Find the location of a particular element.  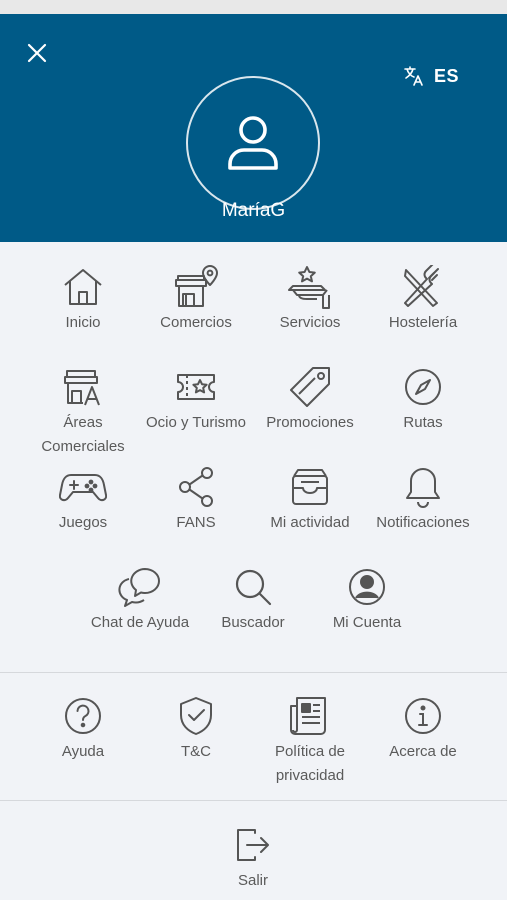

menu-item-buscador: Buscador is located at coordinates (253, 599).